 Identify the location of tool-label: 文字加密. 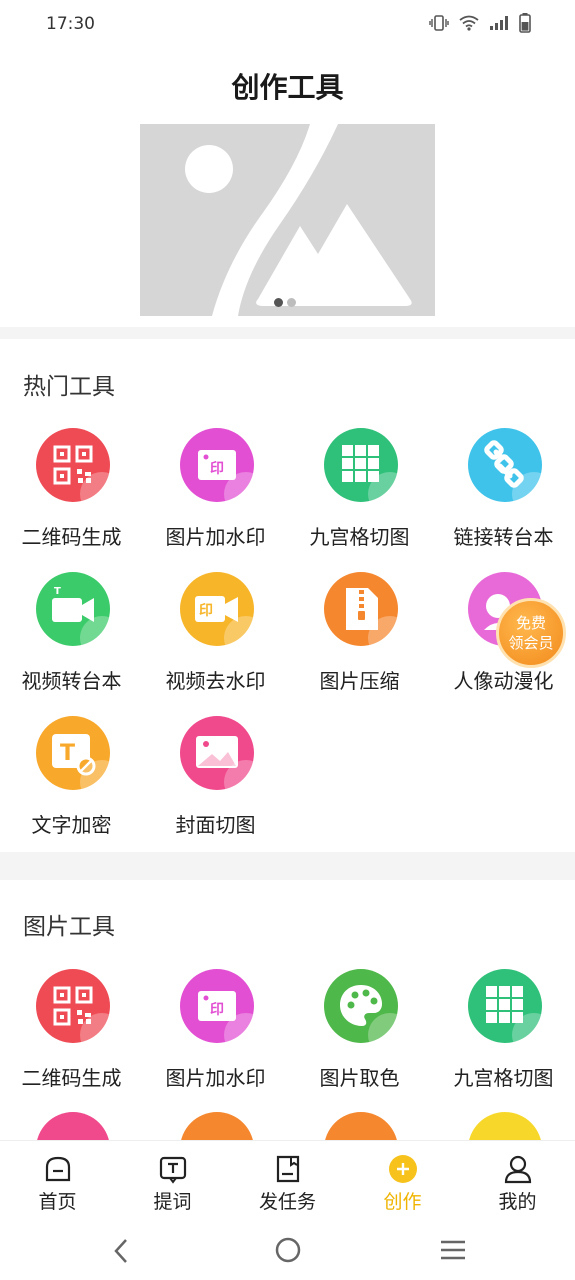
(71, 825).